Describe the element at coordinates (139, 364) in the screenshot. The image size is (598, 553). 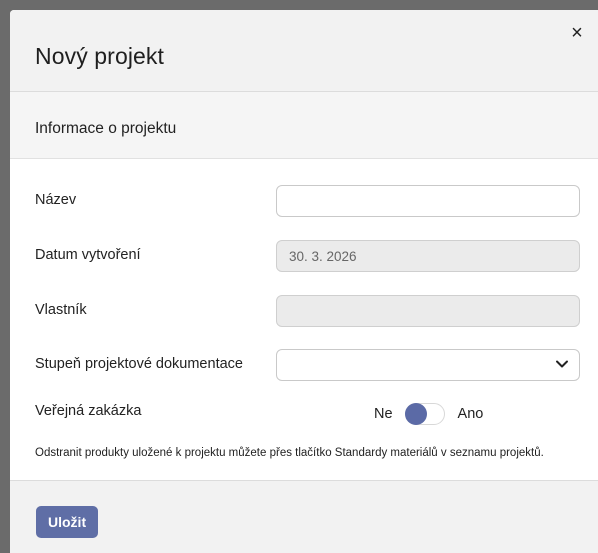
I see `stage-label: Stupeň projektové dokumentace` at that location.